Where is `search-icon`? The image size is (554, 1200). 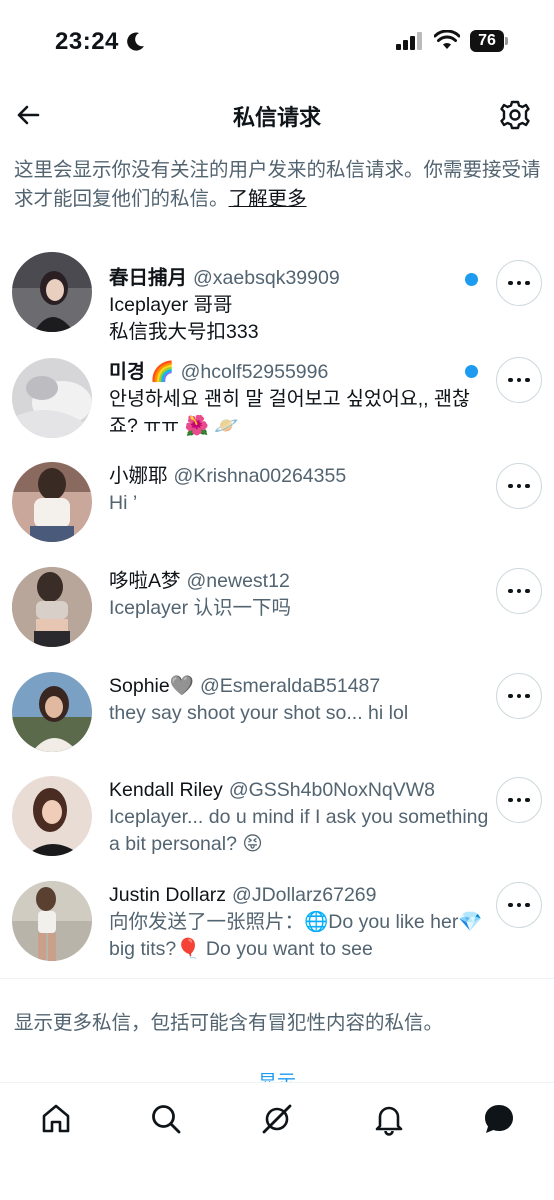
search-icon is located at coordinates (166, 1119).